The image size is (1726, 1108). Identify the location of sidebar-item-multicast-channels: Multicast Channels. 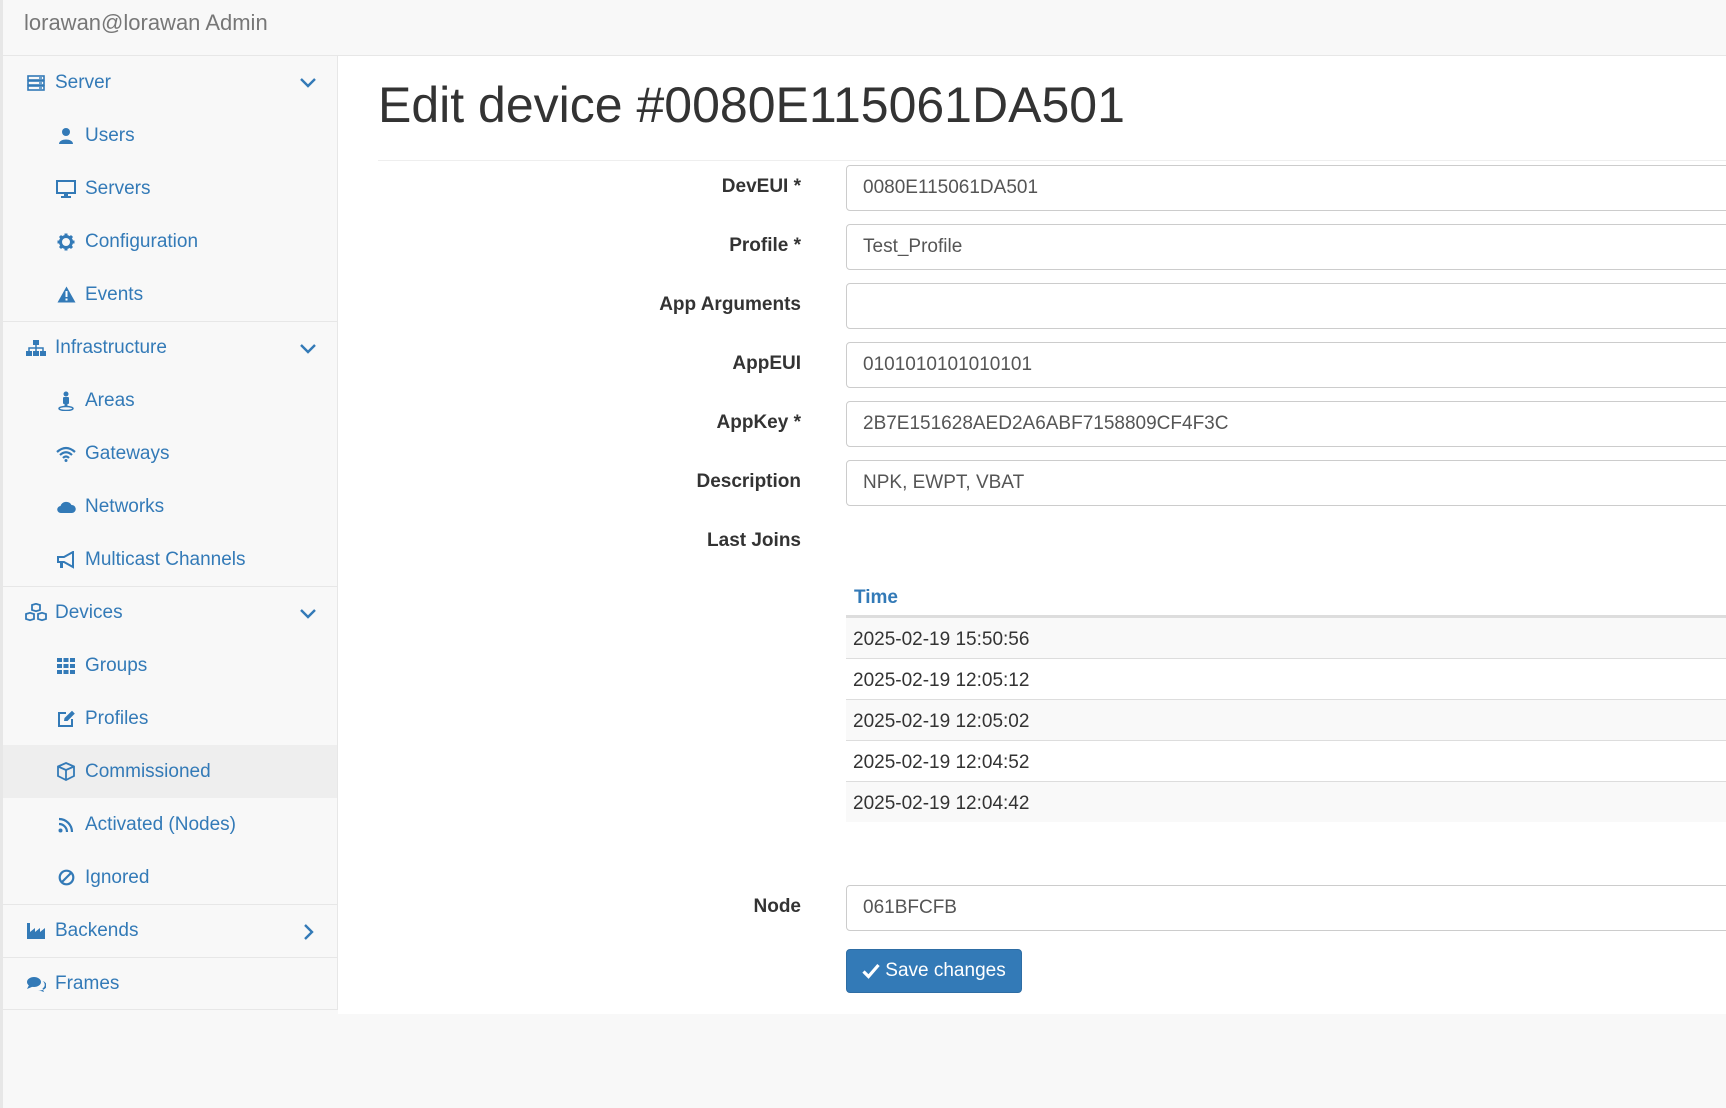
(170, 559).